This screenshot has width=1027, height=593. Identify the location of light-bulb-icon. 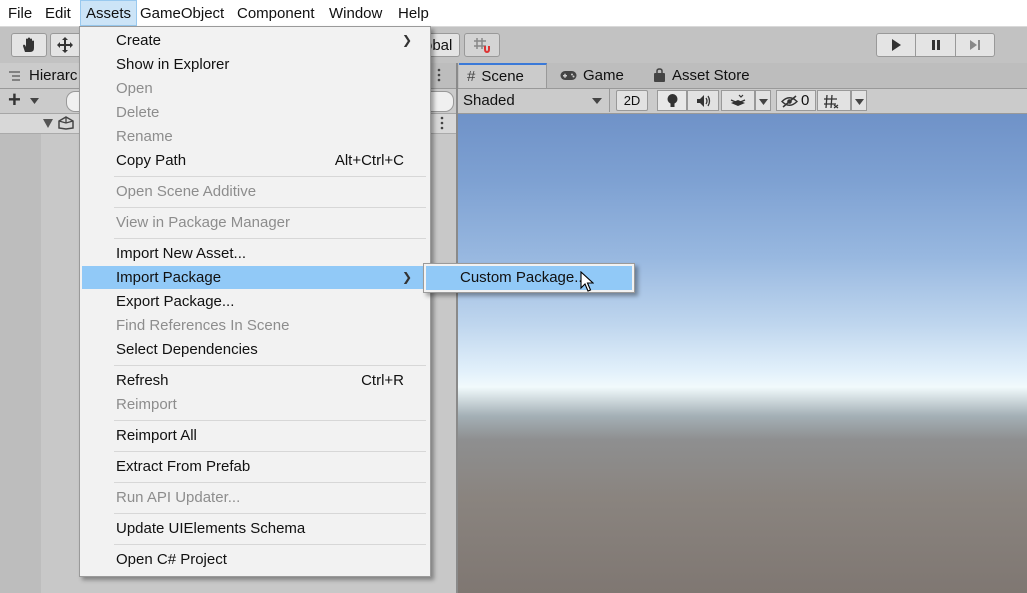
(672, 100).